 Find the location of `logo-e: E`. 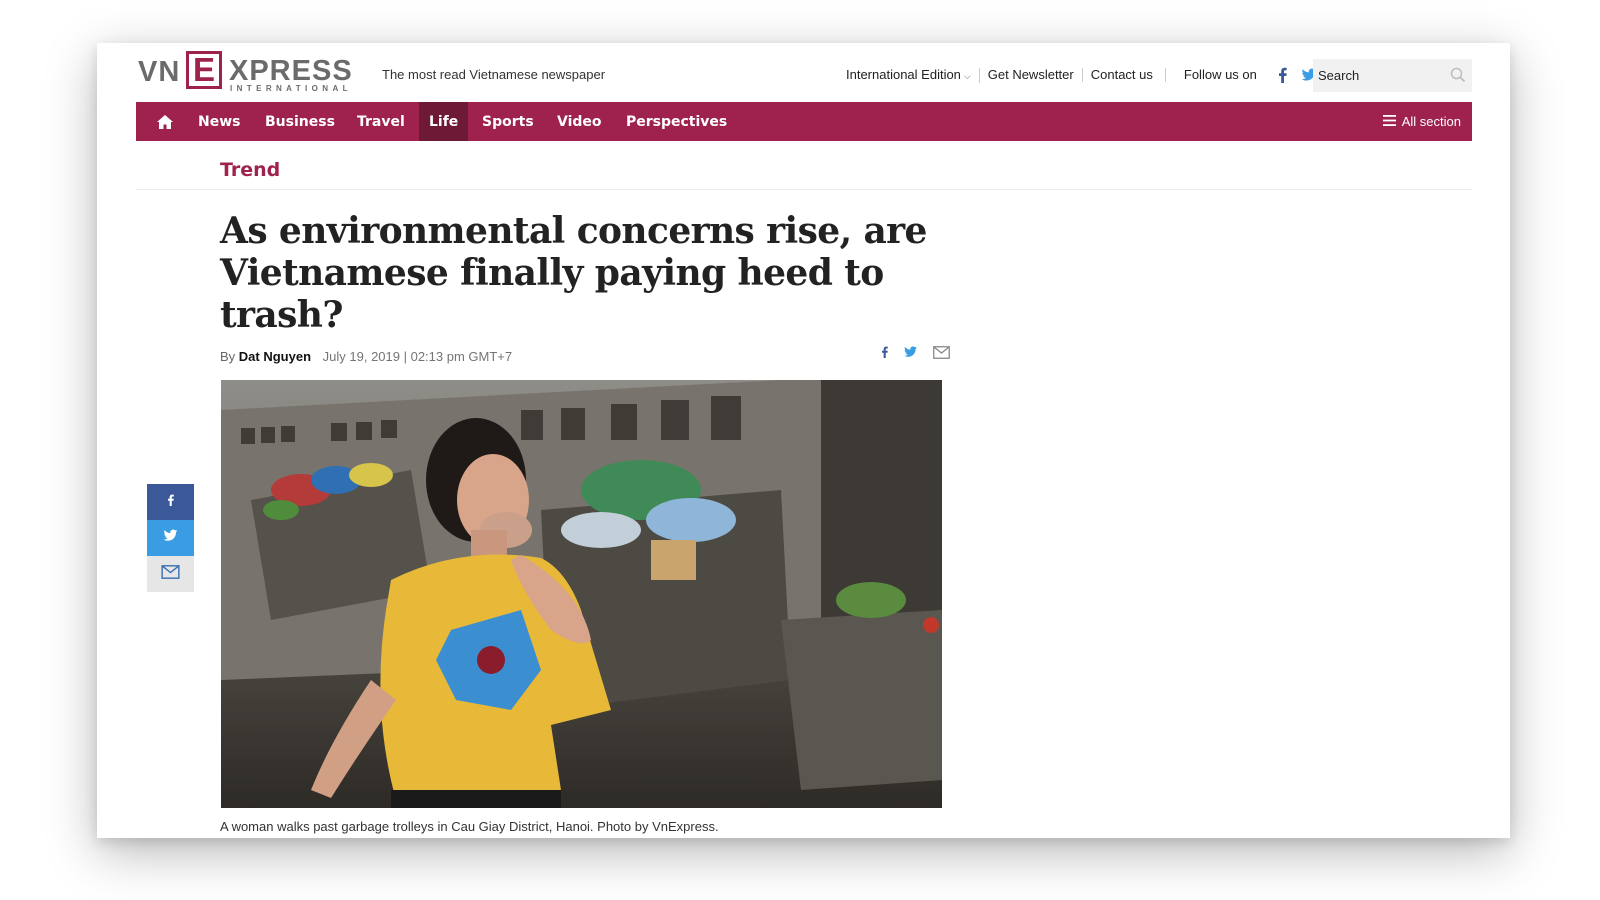

logo-e: E is located at coordinates (204, 69).